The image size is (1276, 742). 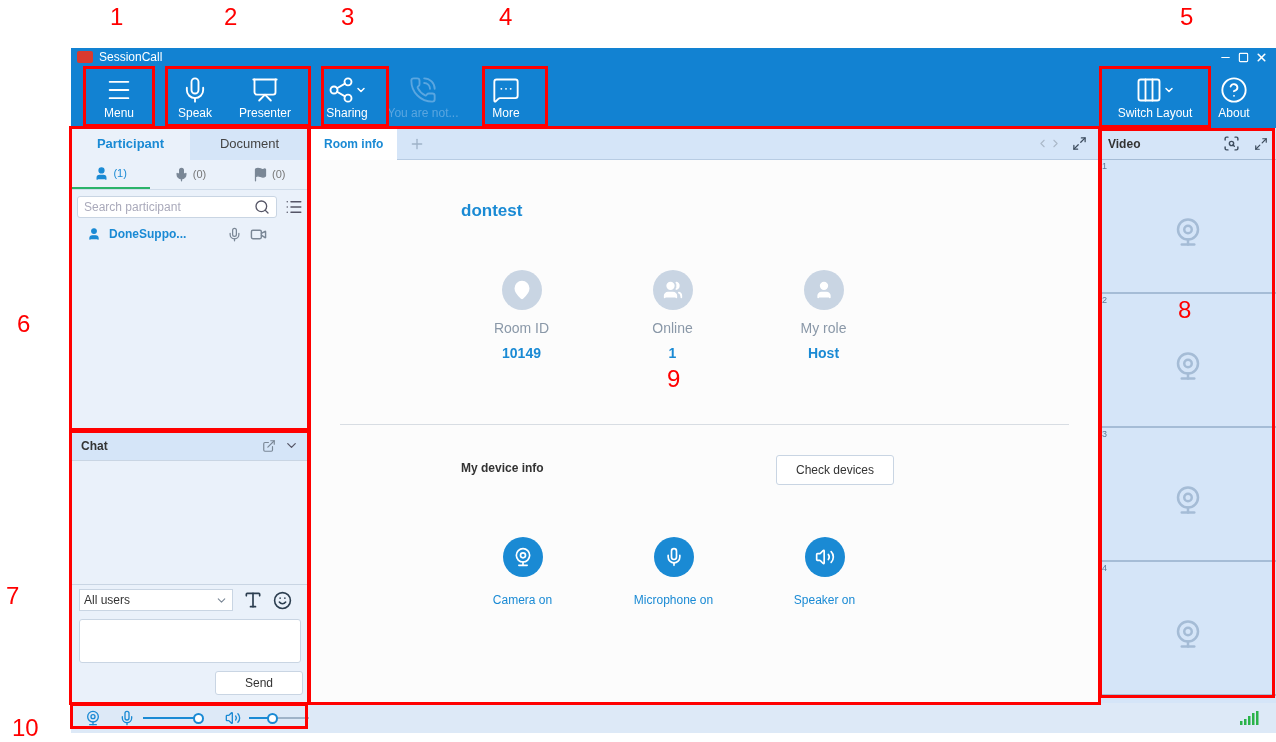 What do you see at coordinates (111, 174) in the screenshot?
I see `filter-tab: (1)` at bounding box center [111, 174].